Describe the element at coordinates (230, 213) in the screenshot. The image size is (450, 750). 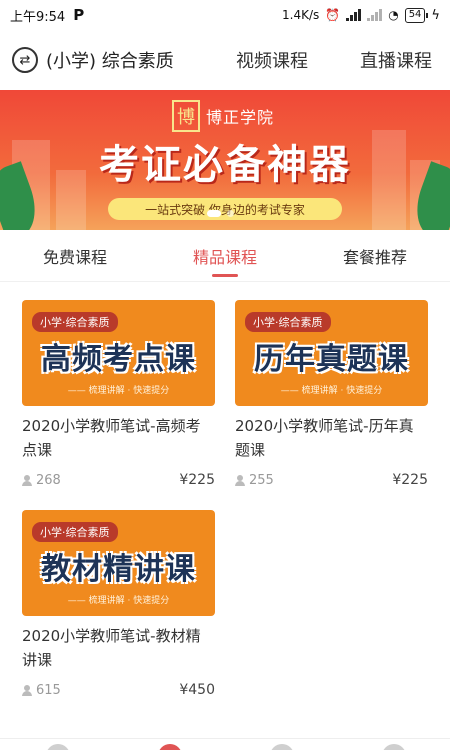
I see `pager-dot` at that location.